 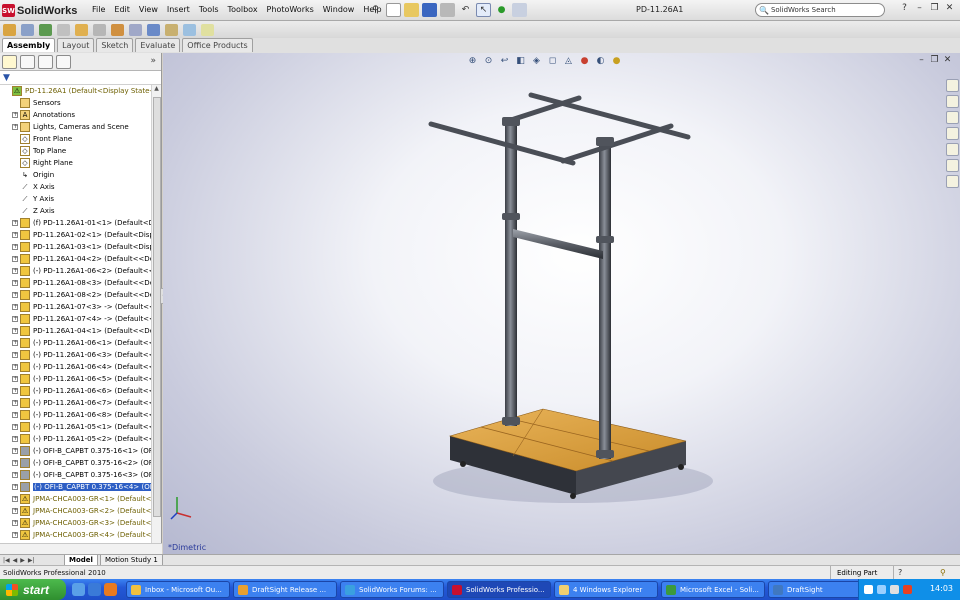 I want to click on tree-item: + A Annotations, so click(x=76, y=115).